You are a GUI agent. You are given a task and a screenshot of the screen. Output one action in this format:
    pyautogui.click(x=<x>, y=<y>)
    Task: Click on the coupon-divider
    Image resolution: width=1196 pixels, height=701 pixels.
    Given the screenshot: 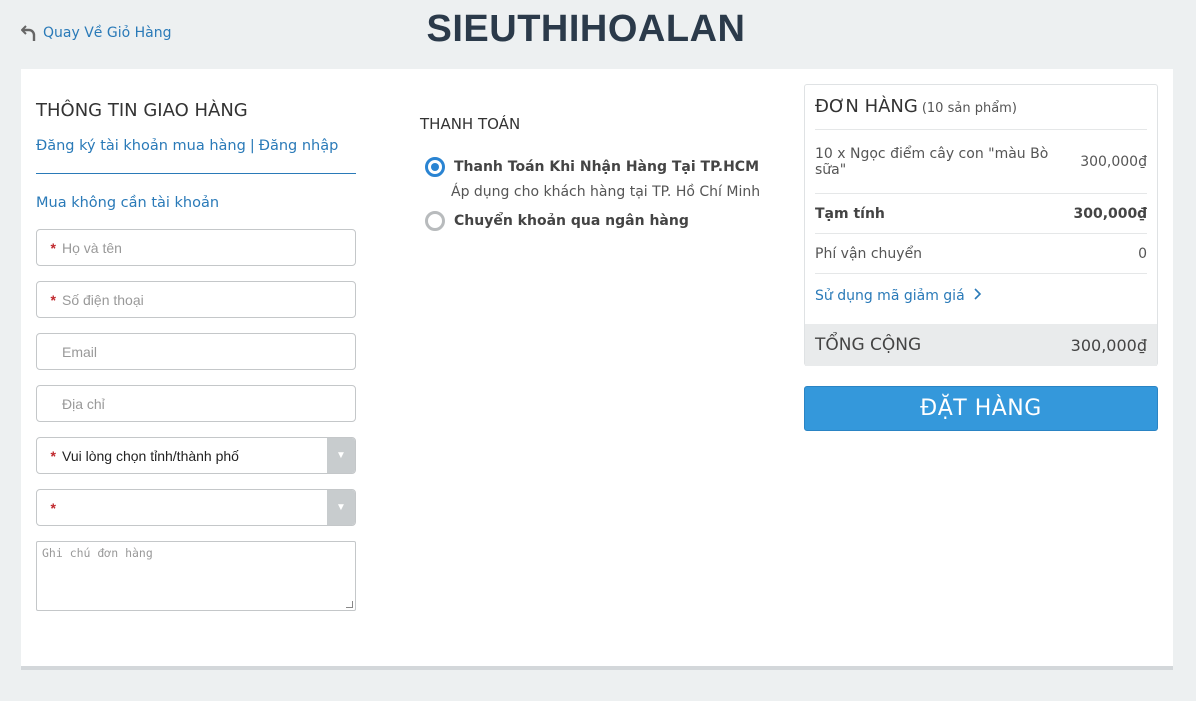 What is the action you would take?
    pyautogui.click(x=981, y=273)
    